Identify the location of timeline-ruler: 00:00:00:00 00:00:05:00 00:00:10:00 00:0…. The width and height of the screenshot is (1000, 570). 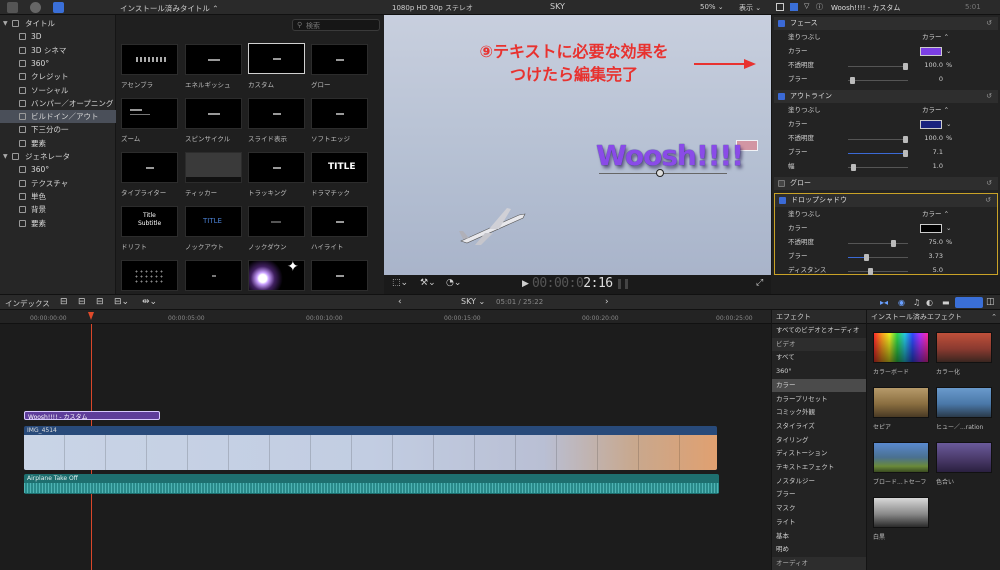
(385, 317).